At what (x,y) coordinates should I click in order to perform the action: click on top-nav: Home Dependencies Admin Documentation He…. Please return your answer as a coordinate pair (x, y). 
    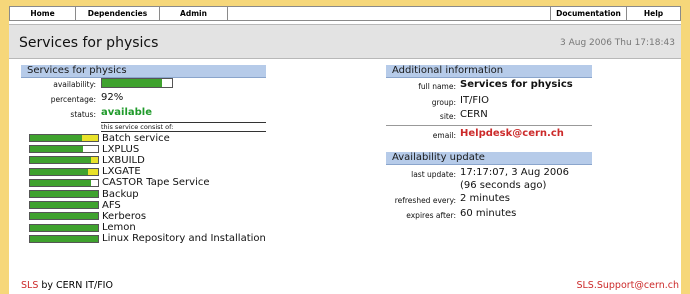
    Looking at the image, I should click on (345, 13).